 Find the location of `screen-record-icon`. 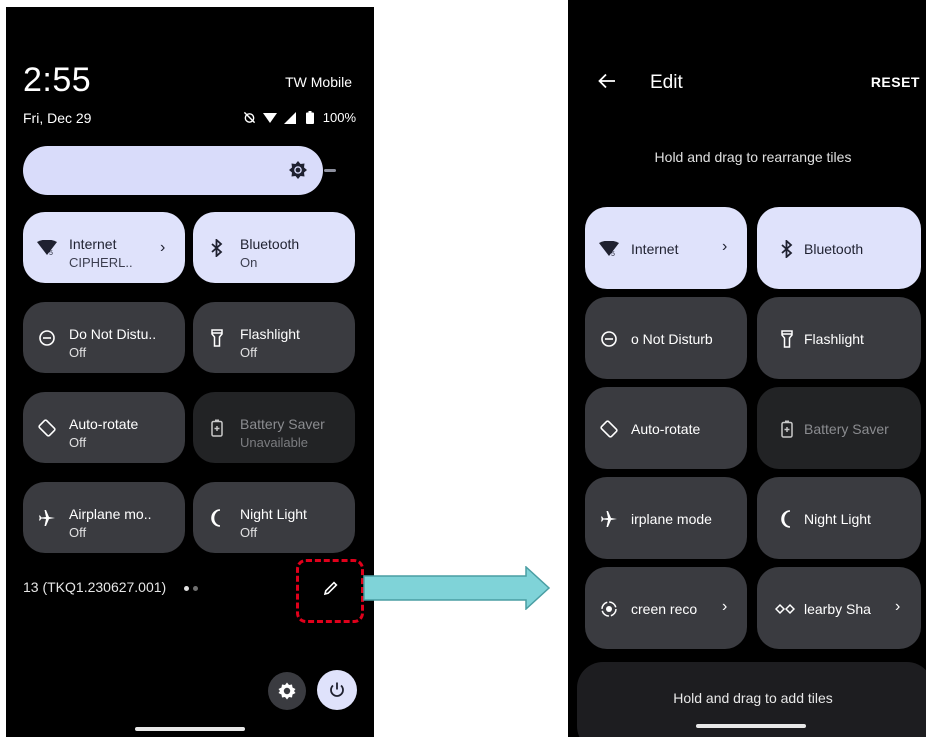

screen-record-icon is located at coordinates (609, 609).